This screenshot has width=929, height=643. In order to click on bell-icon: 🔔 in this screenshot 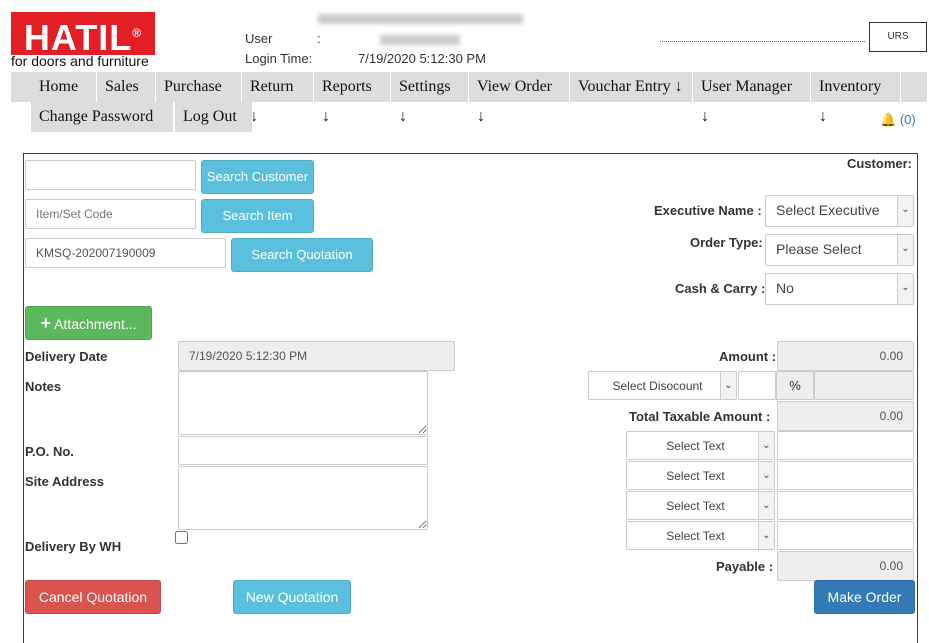, I will do `click(888, 119)`.